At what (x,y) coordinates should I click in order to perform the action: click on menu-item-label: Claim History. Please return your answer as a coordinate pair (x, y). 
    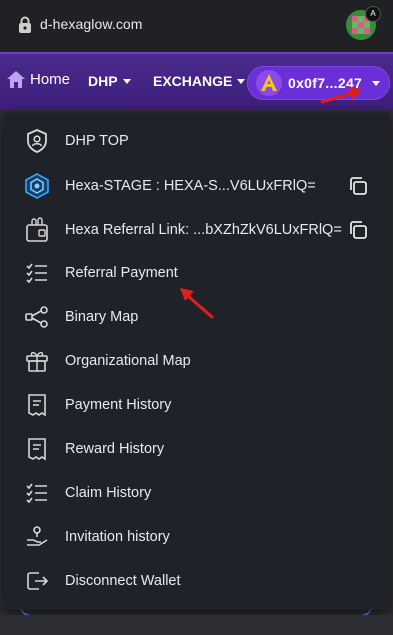
    Looking at the image, I should click on (108, 493).